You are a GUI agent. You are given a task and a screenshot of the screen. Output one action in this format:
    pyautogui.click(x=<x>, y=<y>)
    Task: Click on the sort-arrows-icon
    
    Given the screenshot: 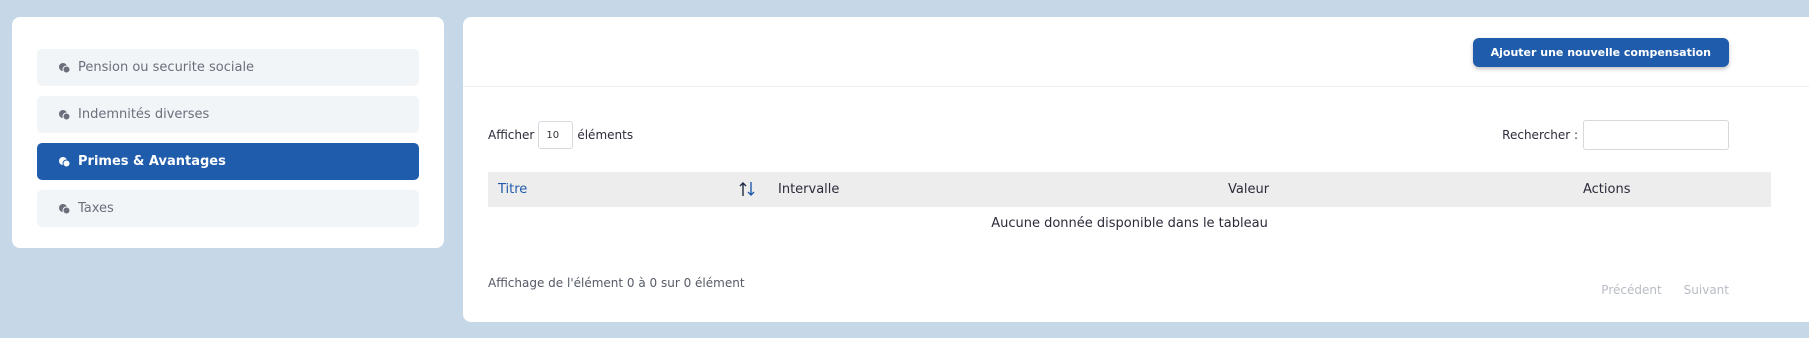 What is the action you would take?
    pyautogui.click(x=747, y=191)
    